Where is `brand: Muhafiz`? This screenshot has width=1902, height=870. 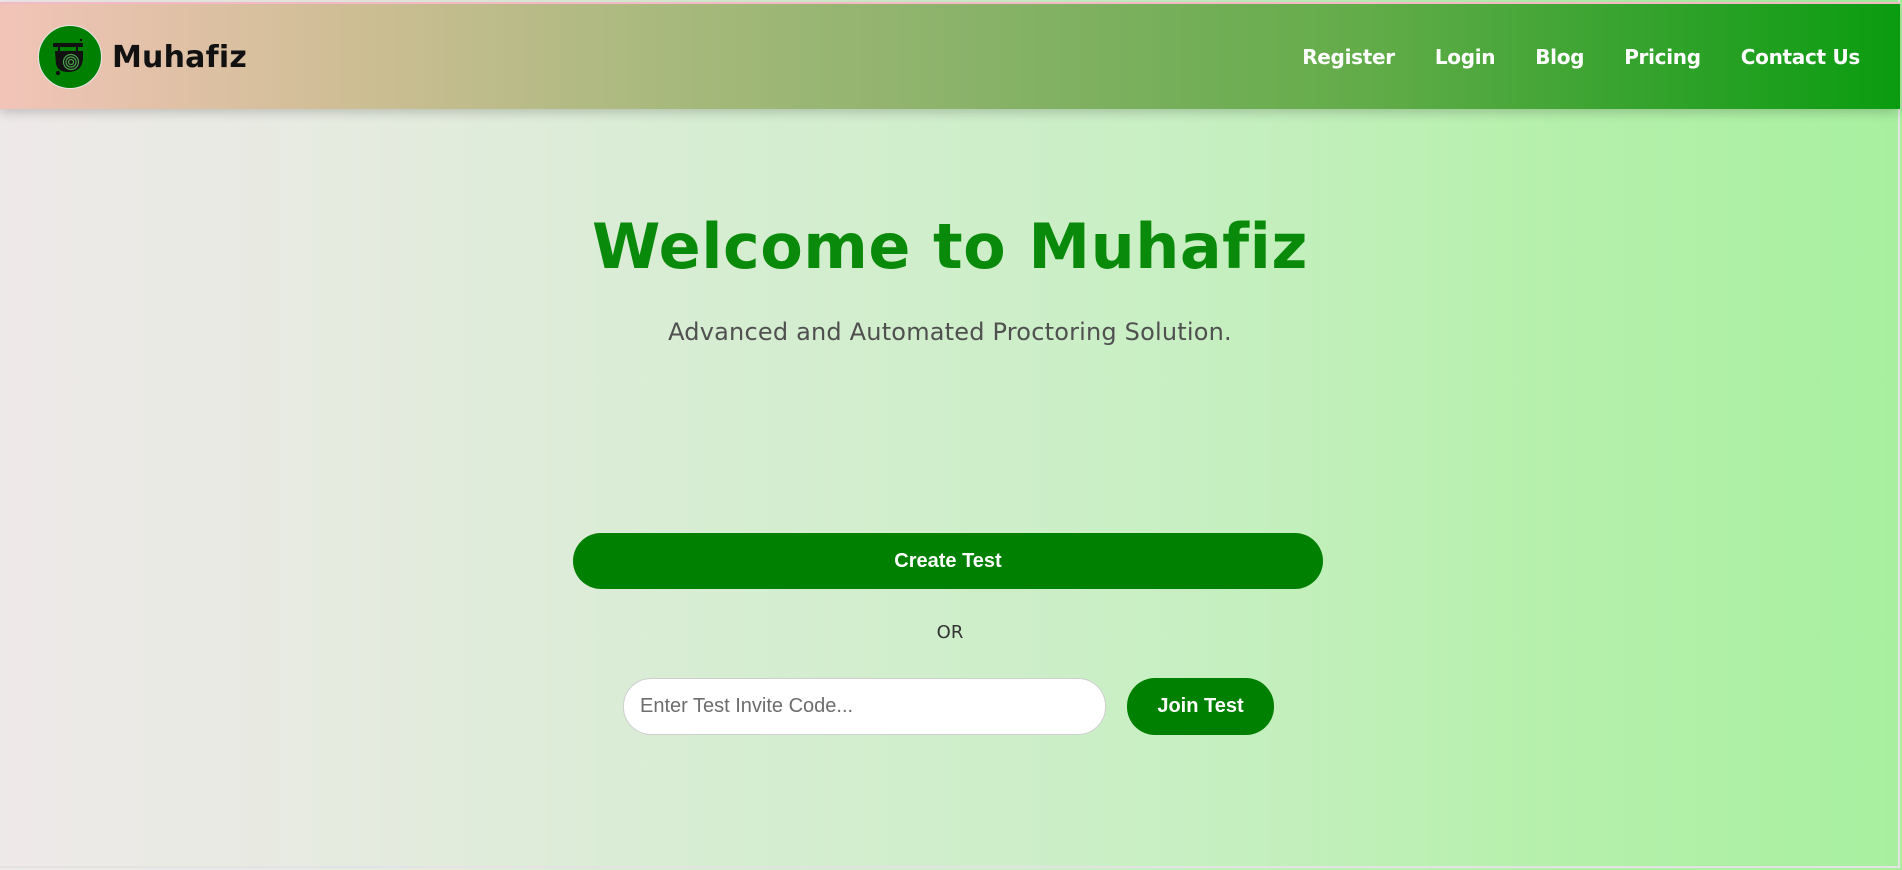 brand: Muhafiz is located at coordinates (142, 57).